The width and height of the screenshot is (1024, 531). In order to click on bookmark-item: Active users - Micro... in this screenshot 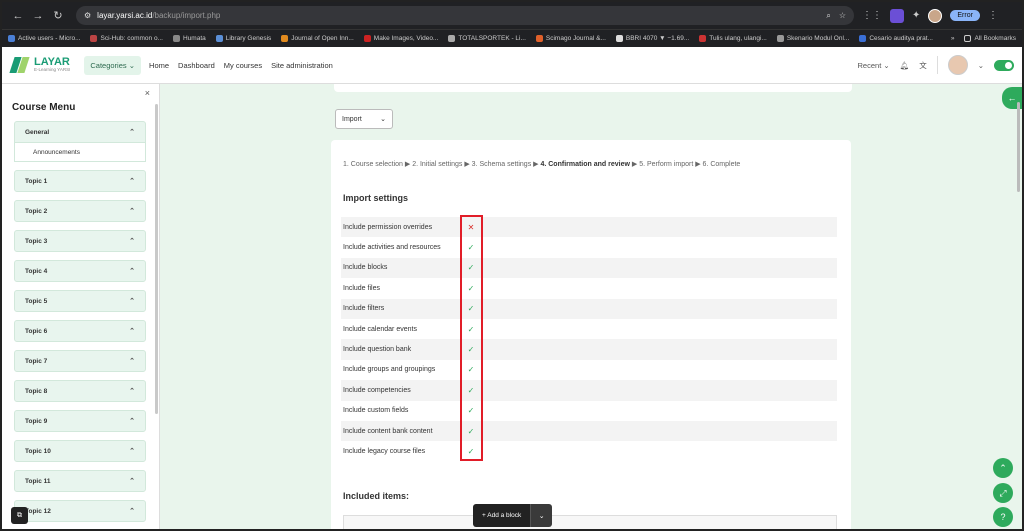, I will do `click(44, 38)`.